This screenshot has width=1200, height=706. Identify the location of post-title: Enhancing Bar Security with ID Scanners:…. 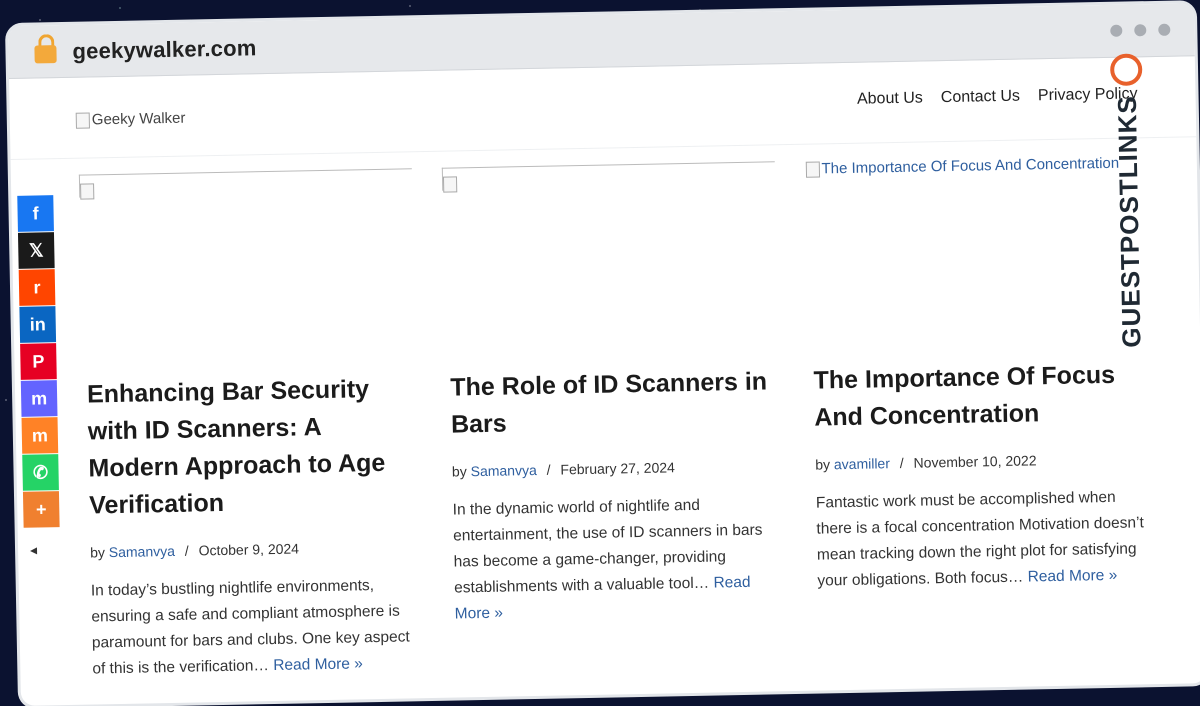
(253, 447).